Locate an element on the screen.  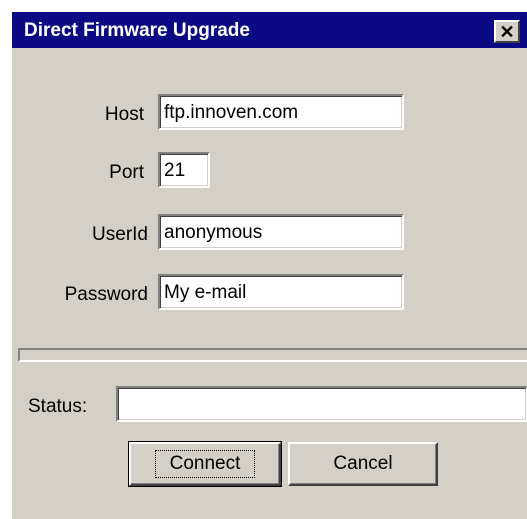
userid-label: UserId is located at coordinates (120, 234).